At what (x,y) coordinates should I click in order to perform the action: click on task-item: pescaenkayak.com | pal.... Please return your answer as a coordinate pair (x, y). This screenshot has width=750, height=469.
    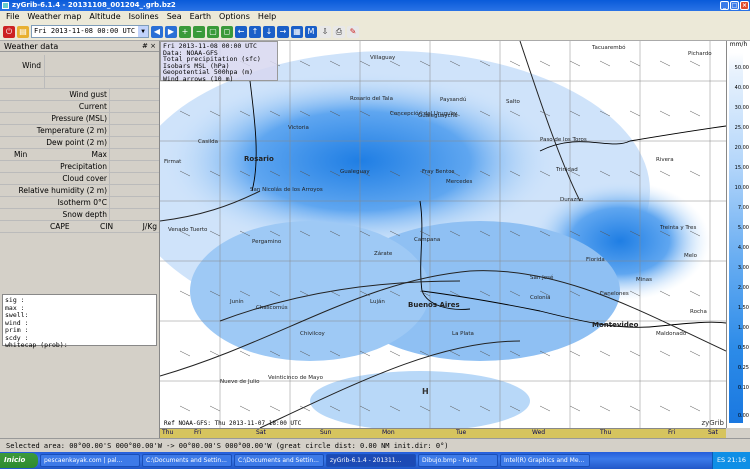
    Looking at the image, I should click on (90, 460).